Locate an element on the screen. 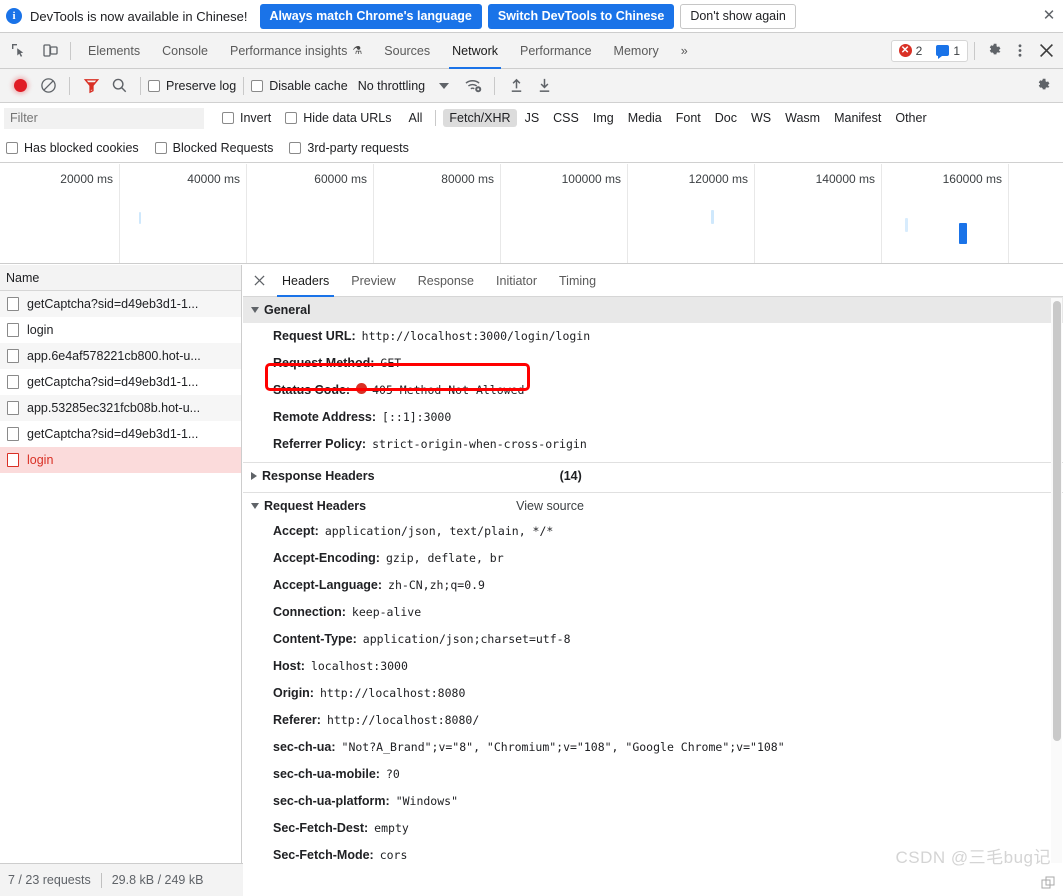 Image resolution: width=1063 pixels, height=896 pixels. header-value: "Windows" is located at coordinates (426, 801).